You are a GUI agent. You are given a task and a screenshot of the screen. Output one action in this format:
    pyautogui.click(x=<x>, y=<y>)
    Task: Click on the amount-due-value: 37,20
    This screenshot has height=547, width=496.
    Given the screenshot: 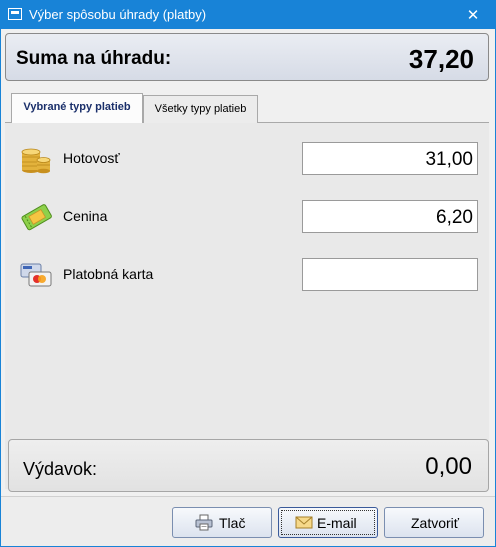 What is the action you would take?
    pyautogui.click(x=441, y=59)
    